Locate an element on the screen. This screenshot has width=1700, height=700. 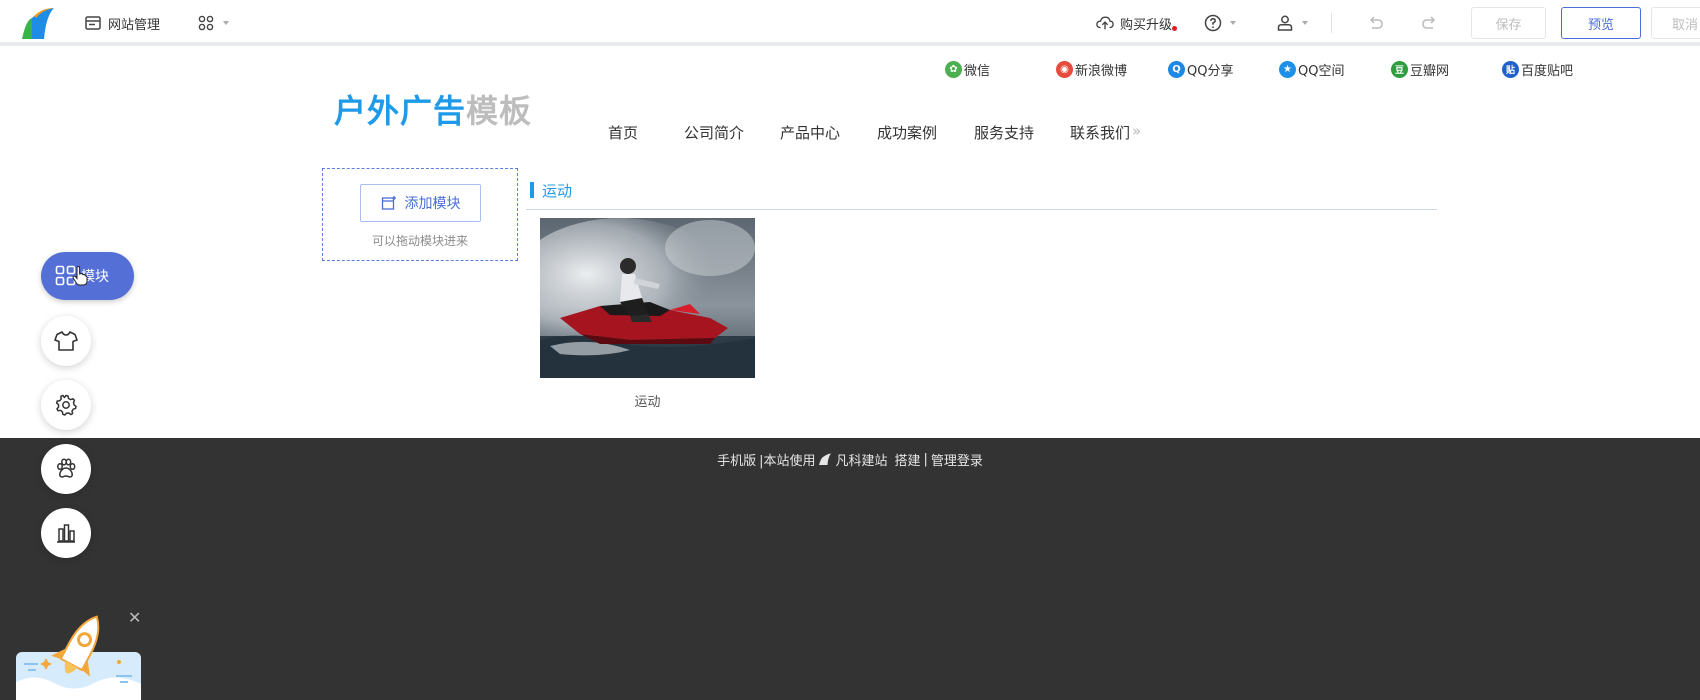
section-title: 运动 is located at coordinates (551, 190).